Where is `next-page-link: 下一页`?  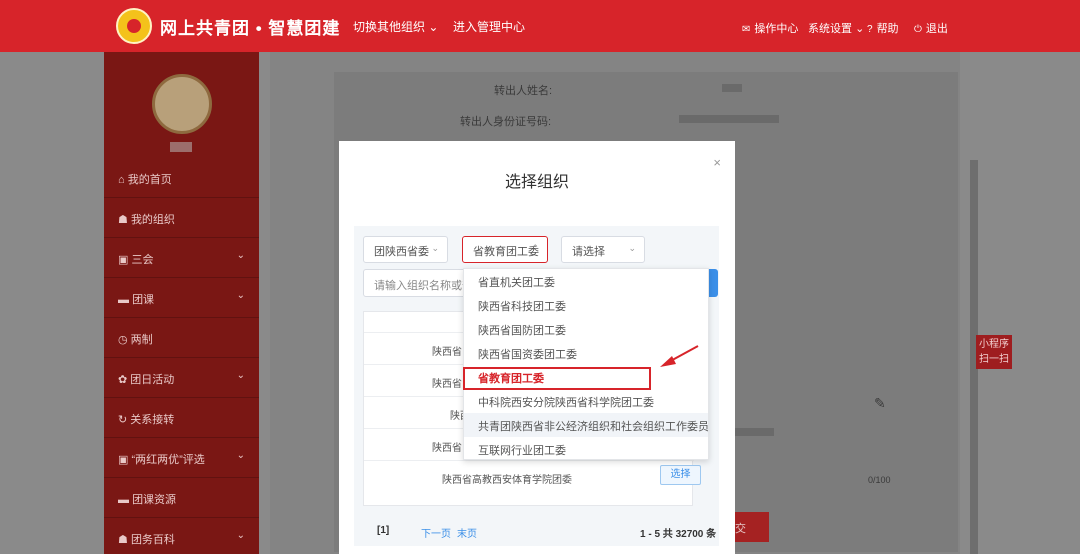
next-page-link: 下一页 is located at coordinates (436, 532).